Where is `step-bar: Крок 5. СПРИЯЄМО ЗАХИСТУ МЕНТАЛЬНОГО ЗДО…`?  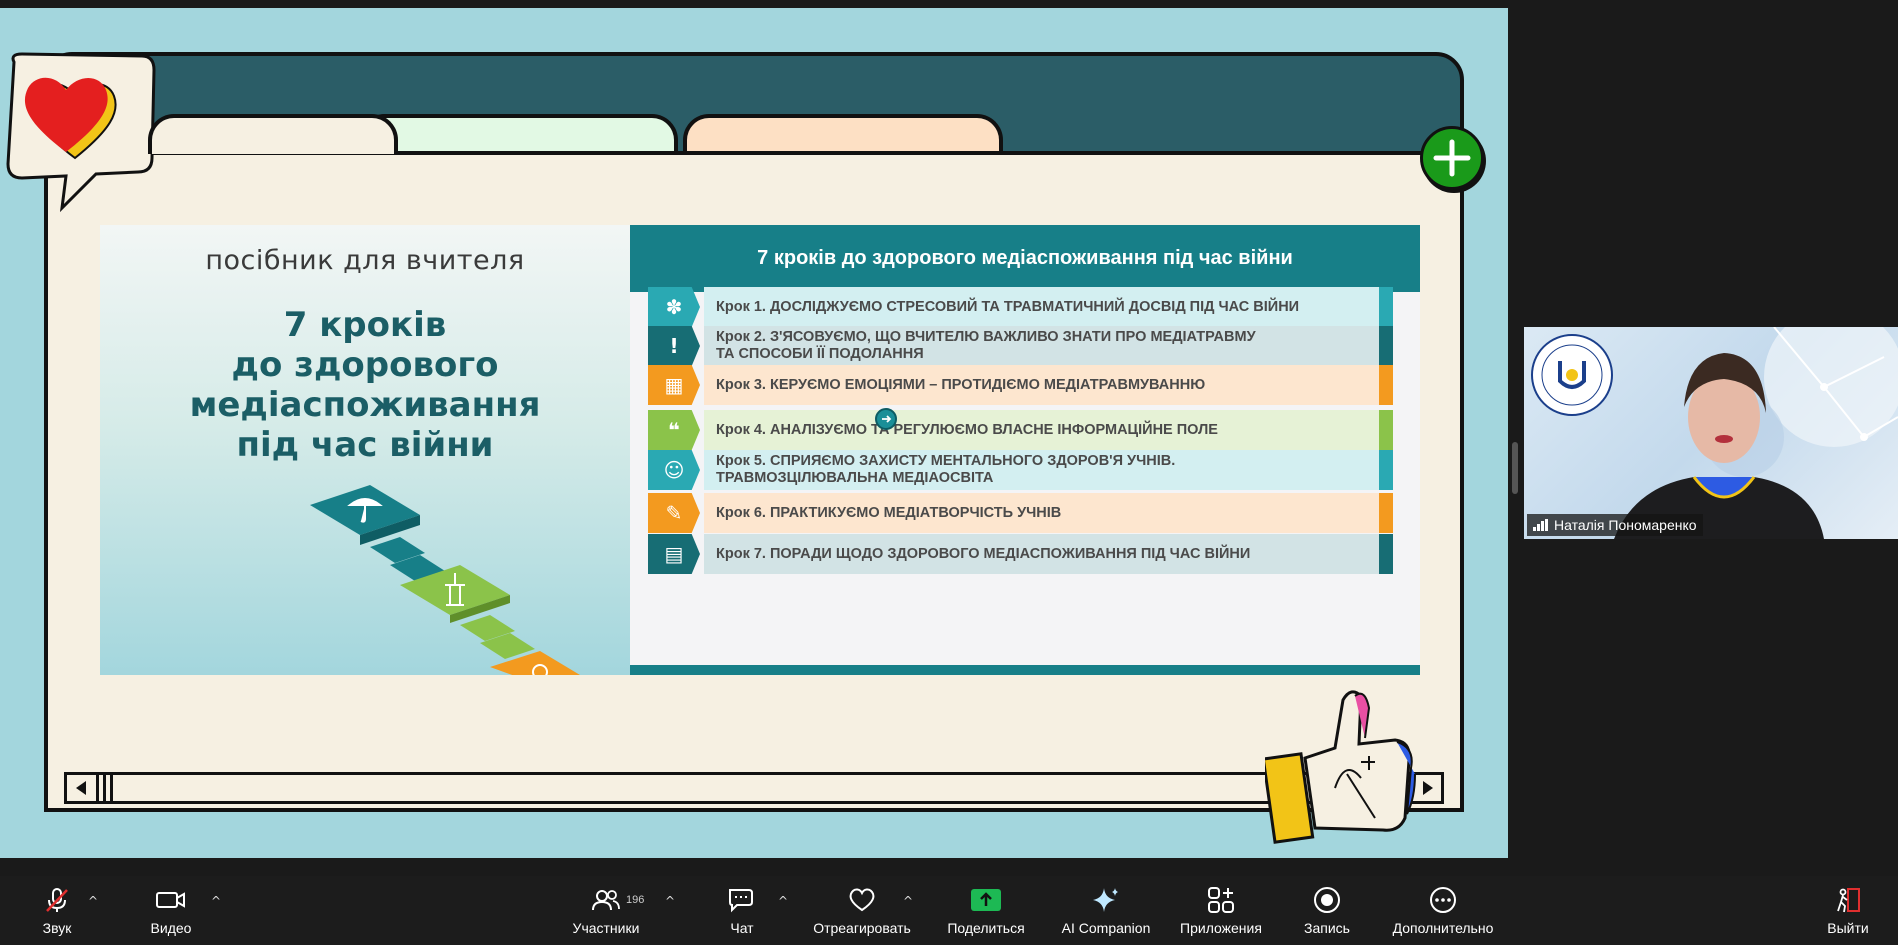
step-bar: Крок 5. СПРИЯЄМО ЗАХИСТУ МЕНТАЛЬНОГО ЗДО… is located at coordinates (1048, 470).